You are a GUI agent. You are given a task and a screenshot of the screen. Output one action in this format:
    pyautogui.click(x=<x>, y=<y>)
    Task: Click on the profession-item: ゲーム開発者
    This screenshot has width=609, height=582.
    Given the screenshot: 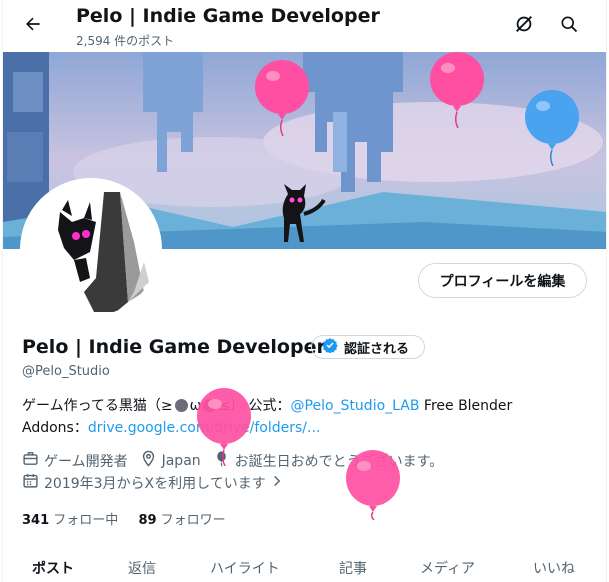 What is the action you would take?
    pyautogui.click(x=75, y=460)
    